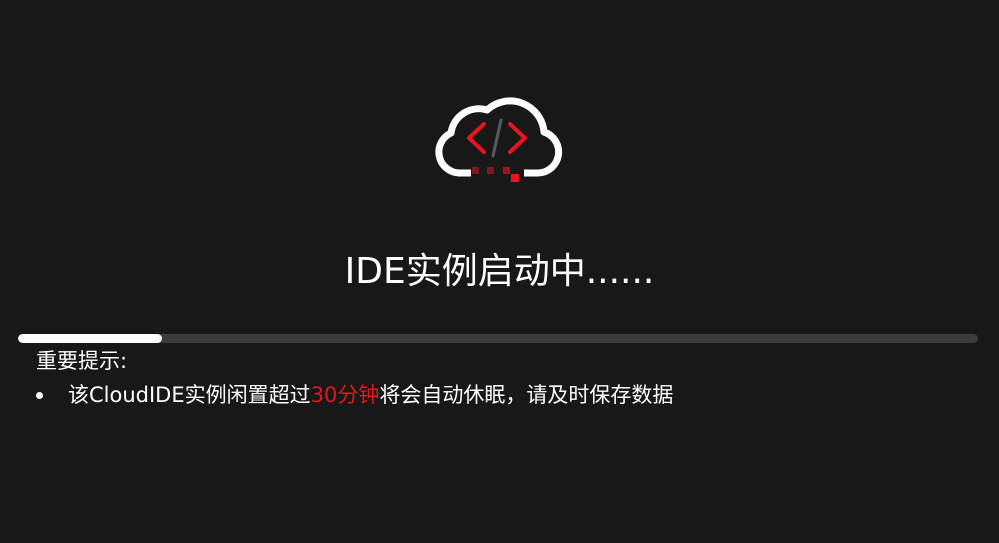 Image resolution: width=999 pixels, height=543 pixels. I want to click on notice-text-after: 将会自动休眠，请及时保存数据, so click(526, 395).